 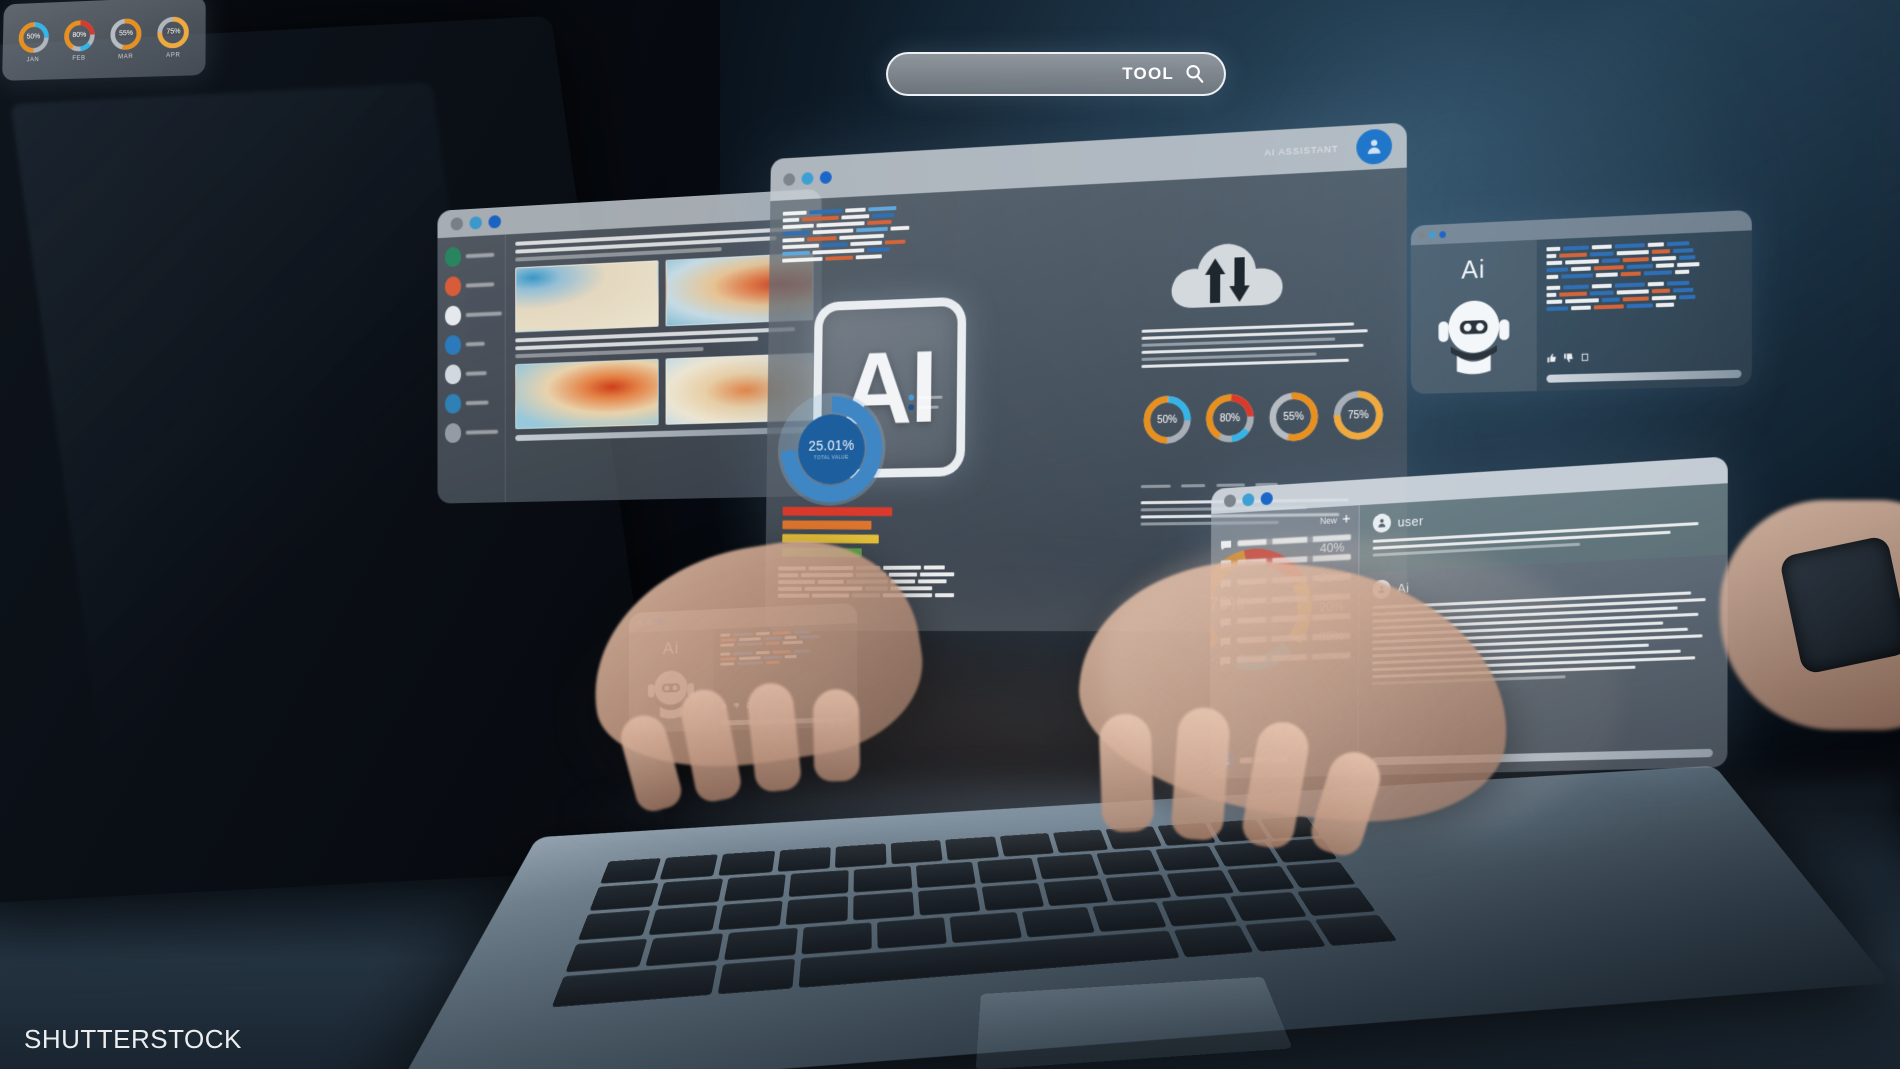 I want to click on robot-head-icon, so click(x=1473, y=334).